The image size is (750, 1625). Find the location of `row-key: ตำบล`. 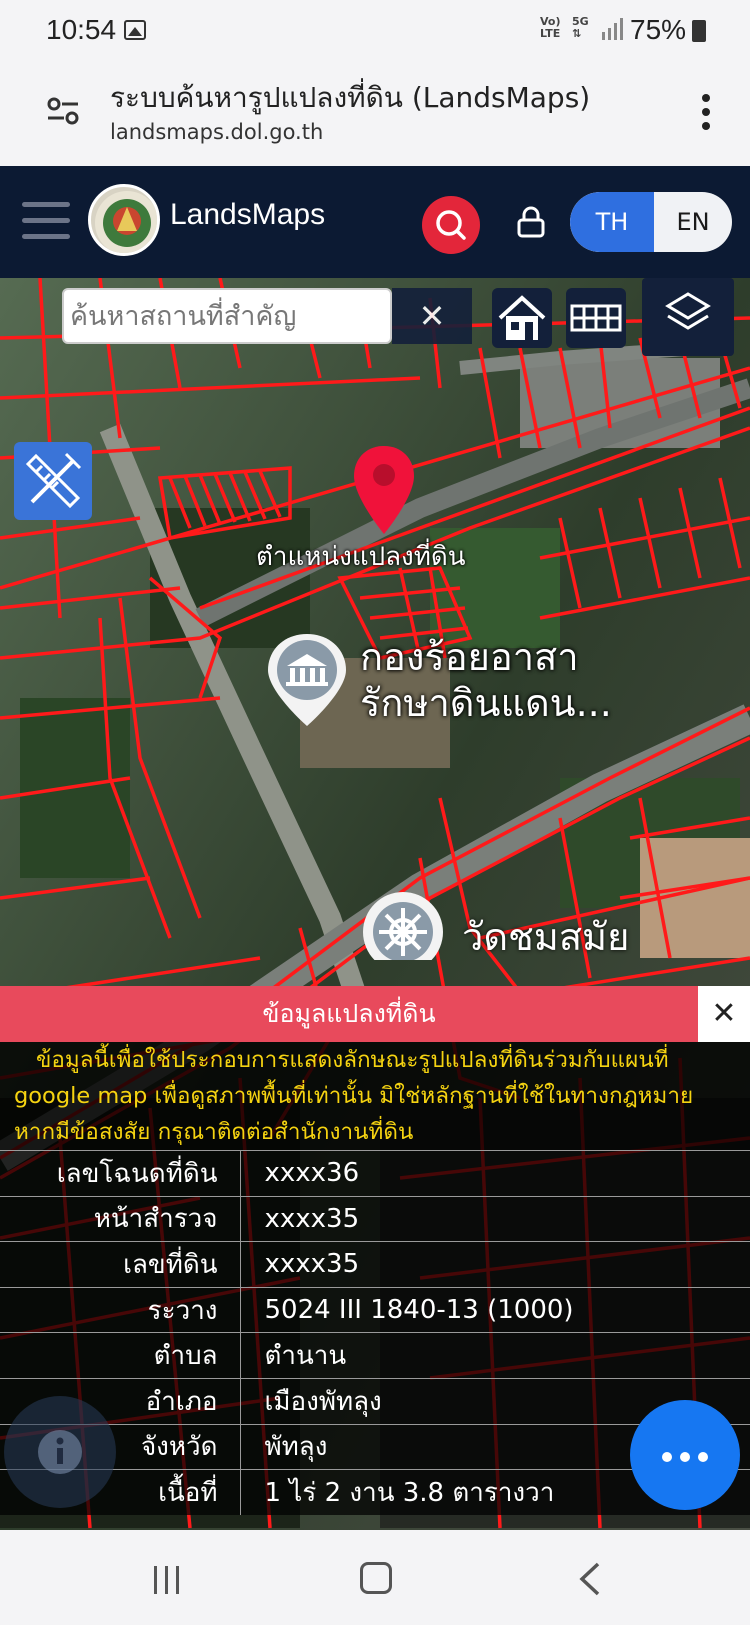

row-key: ตำบล is located at coordinates (120, 1355).